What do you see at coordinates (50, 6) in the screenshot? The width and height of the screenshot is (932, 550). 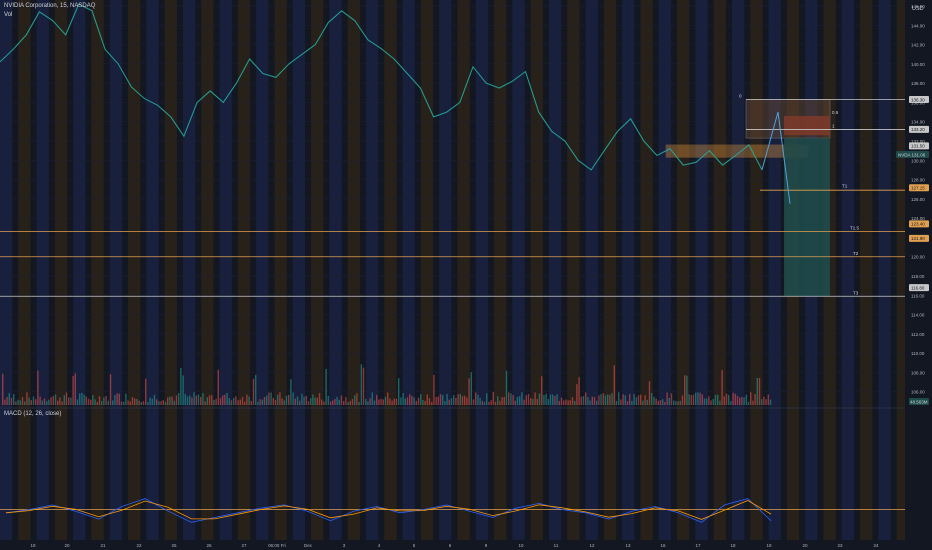 I see `symbol-title: NVIDIA Corporation, 15, NASDAQ` at bounding box center [50, 6].